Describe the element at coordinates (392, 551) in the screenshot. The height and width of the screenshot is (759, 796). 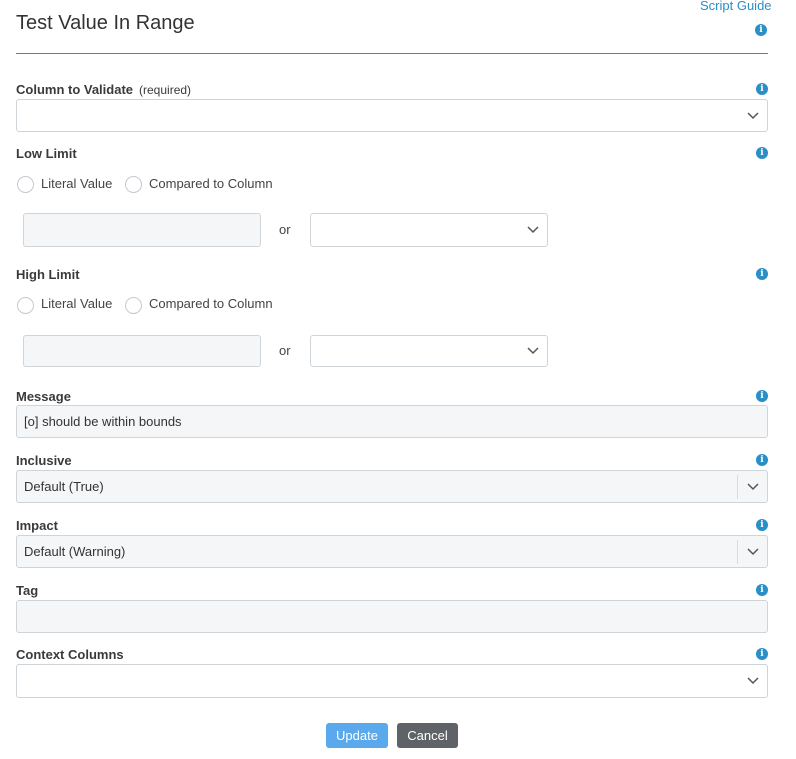
I see `impact-select: Default (Warning)` at that location.